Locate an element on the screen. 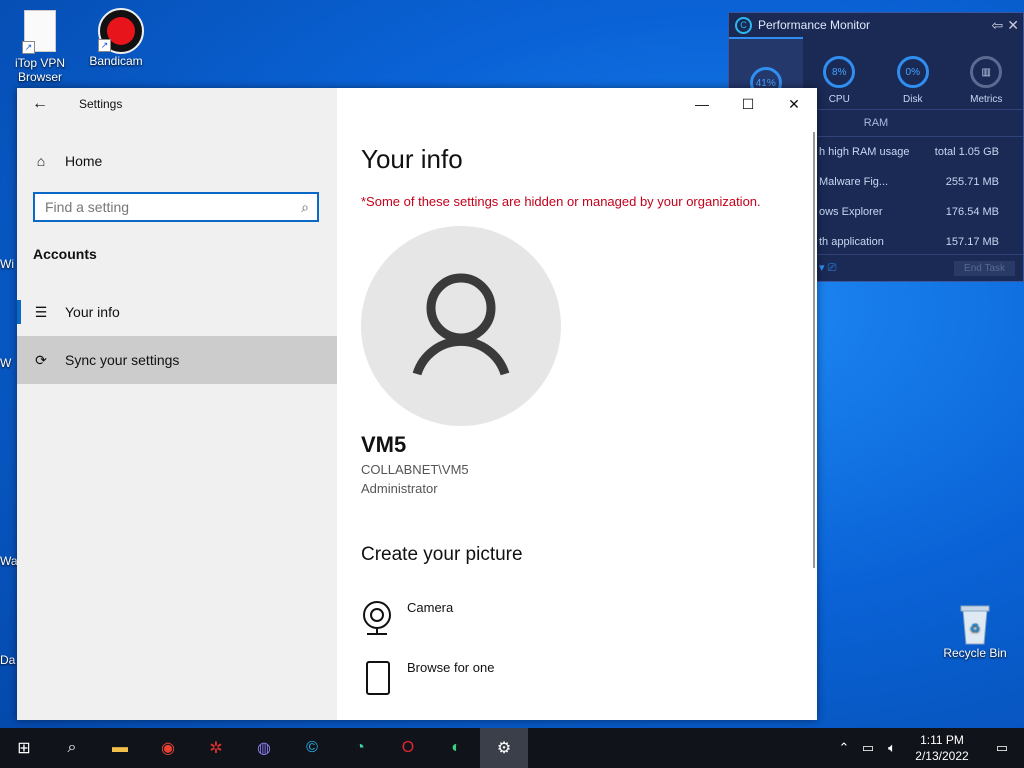  perf-title: Performance Monitor is located at coordinates (814, 25).